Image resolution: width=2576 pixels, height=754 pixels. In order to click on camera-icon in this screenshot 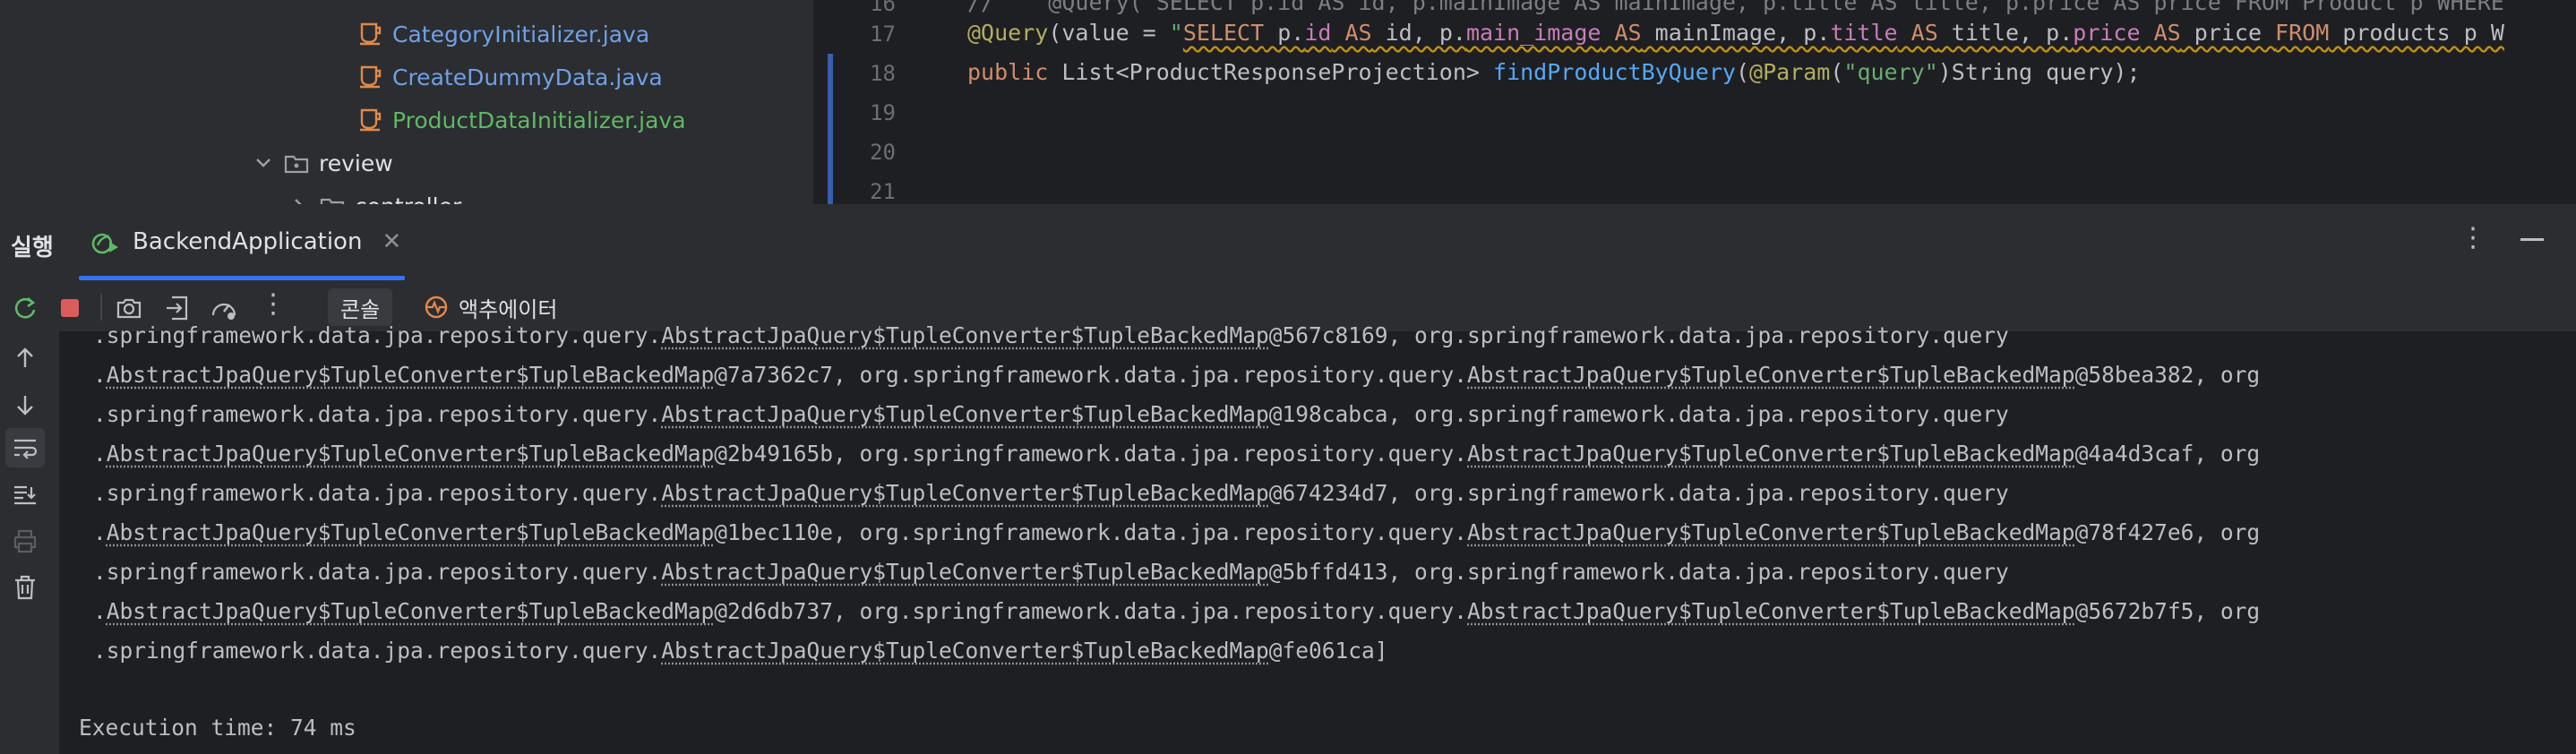, I will do `click(129, 308)`.